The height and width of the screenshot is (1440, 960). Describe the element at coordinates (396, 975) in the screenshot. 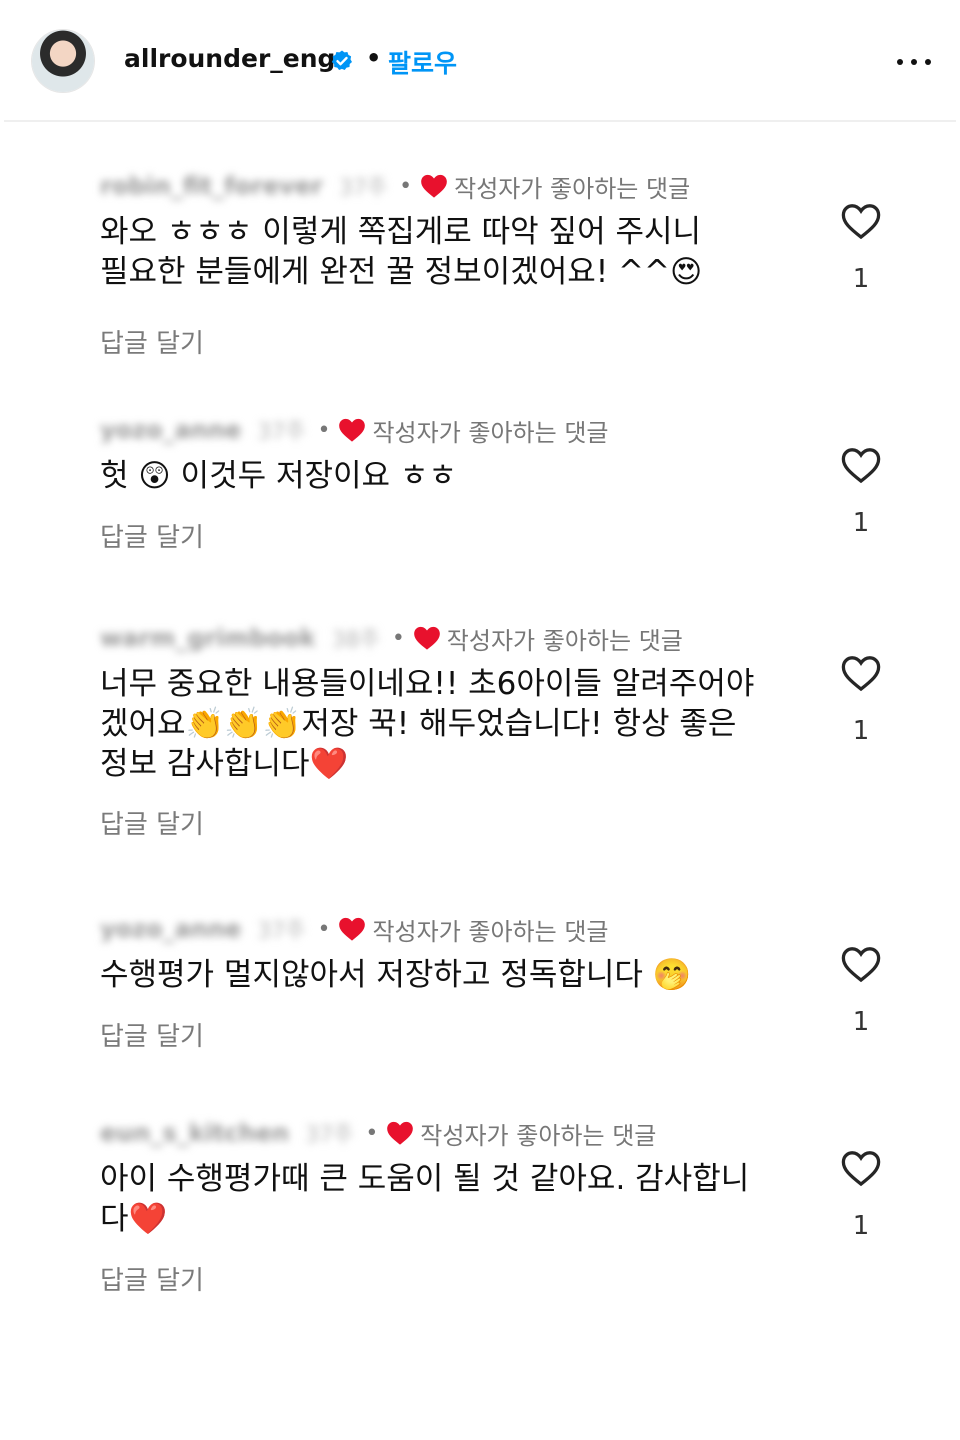

I see `comment-text: 수행평가 멀지않아서 저장하고 정독합니다 🤭` at that location.